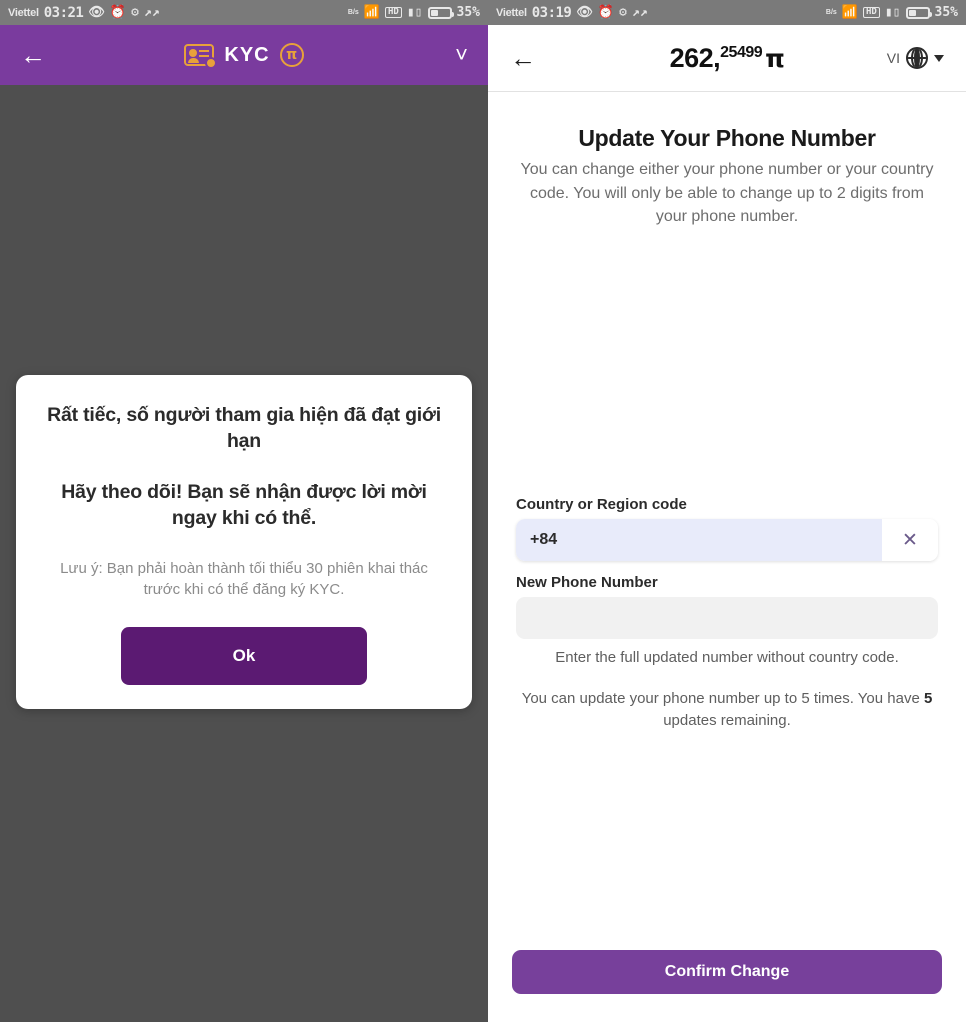 This screenshot has width=966, height=1022. I want to click on new-phone-label: New Phone Number, so click(587, 582).